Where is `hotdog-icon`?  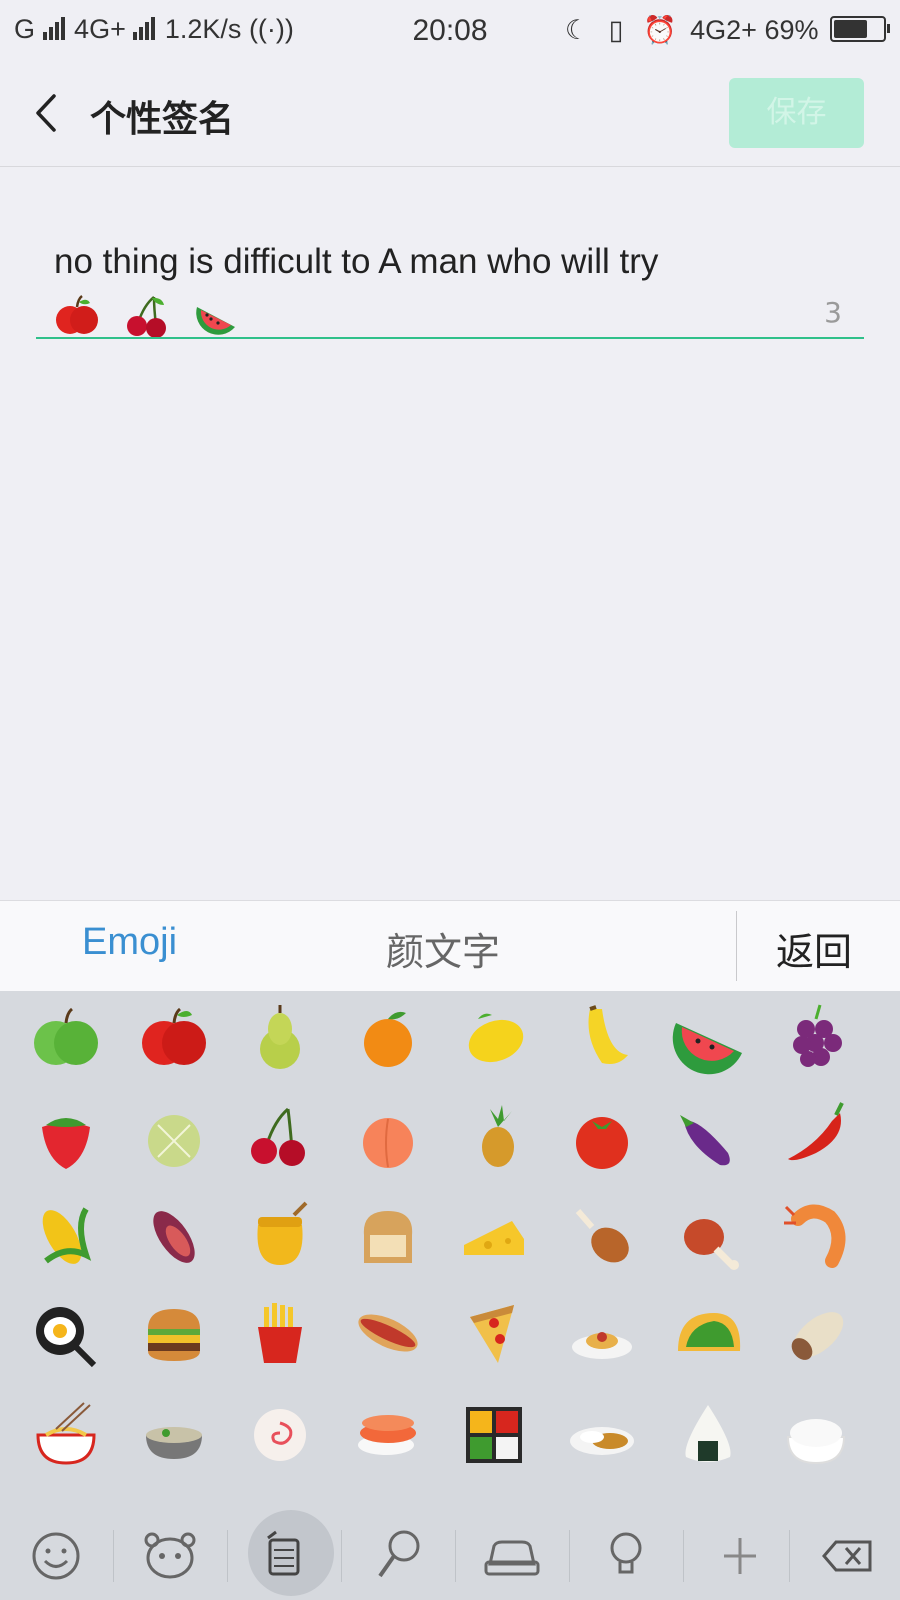
hotdog-icon is located at coordinates (388, 1333).